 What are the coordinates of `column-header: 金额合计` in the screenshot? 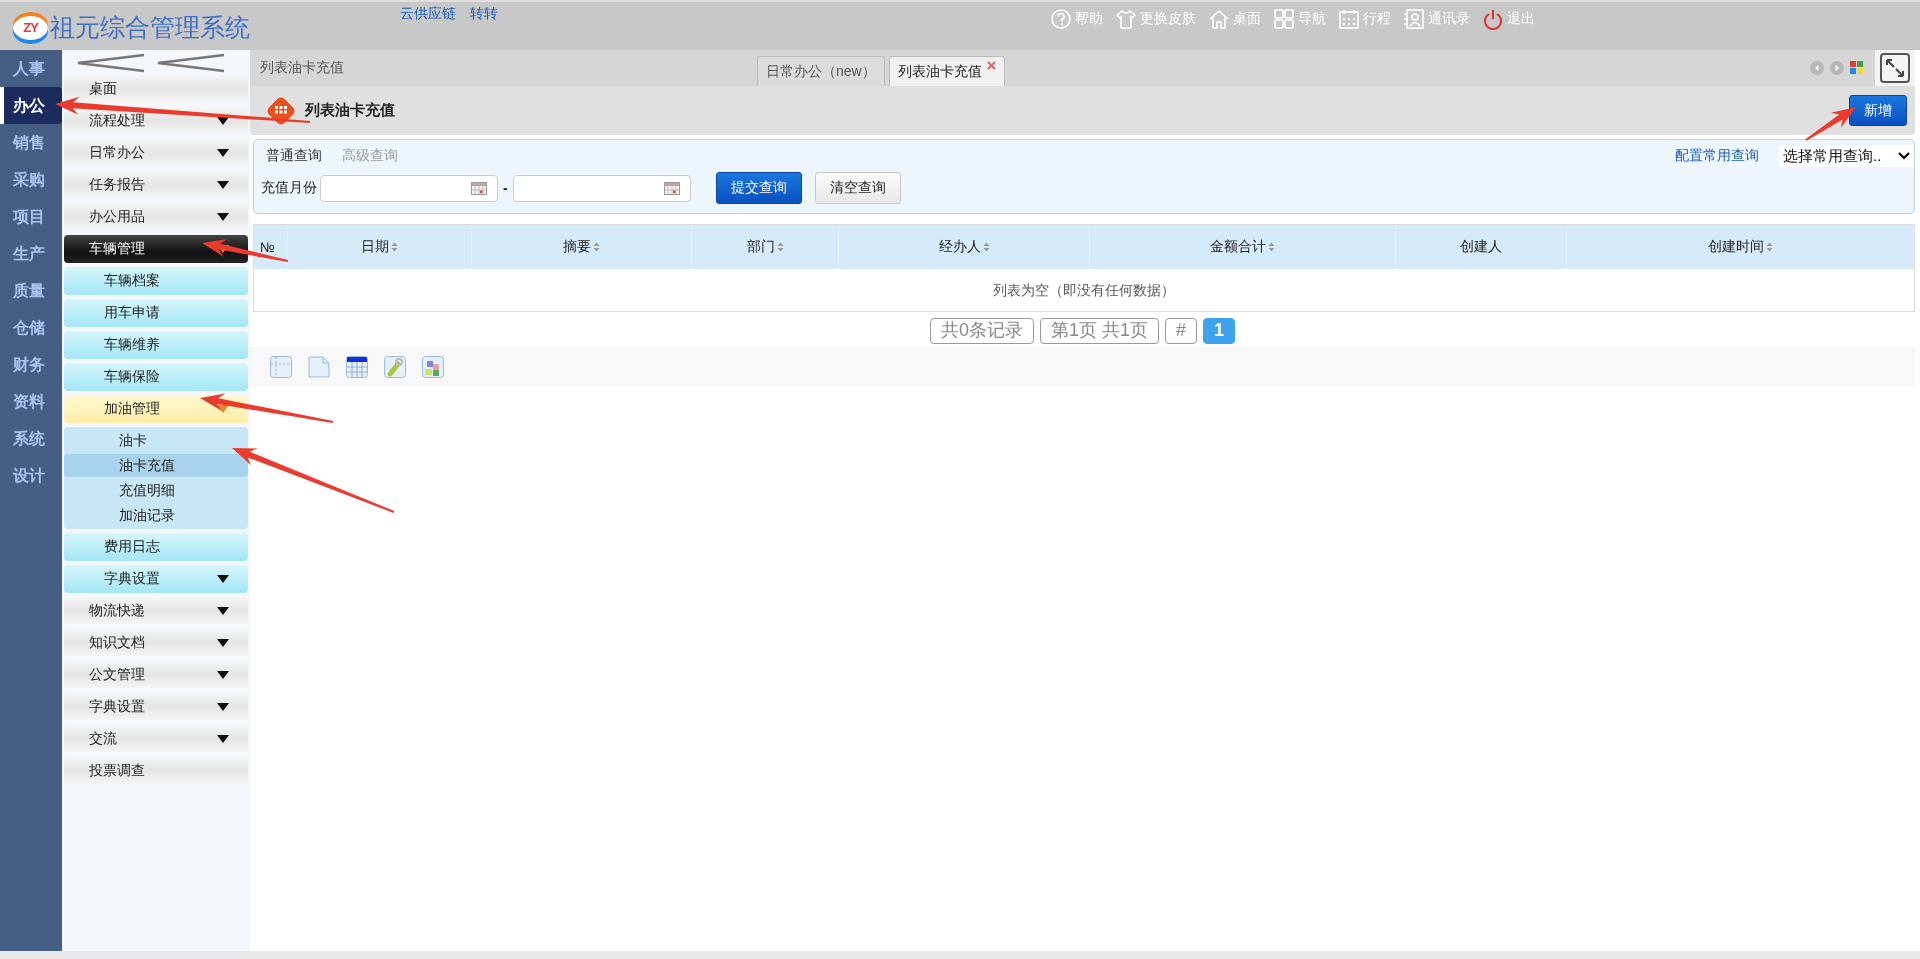 It's located at (1243, 247).